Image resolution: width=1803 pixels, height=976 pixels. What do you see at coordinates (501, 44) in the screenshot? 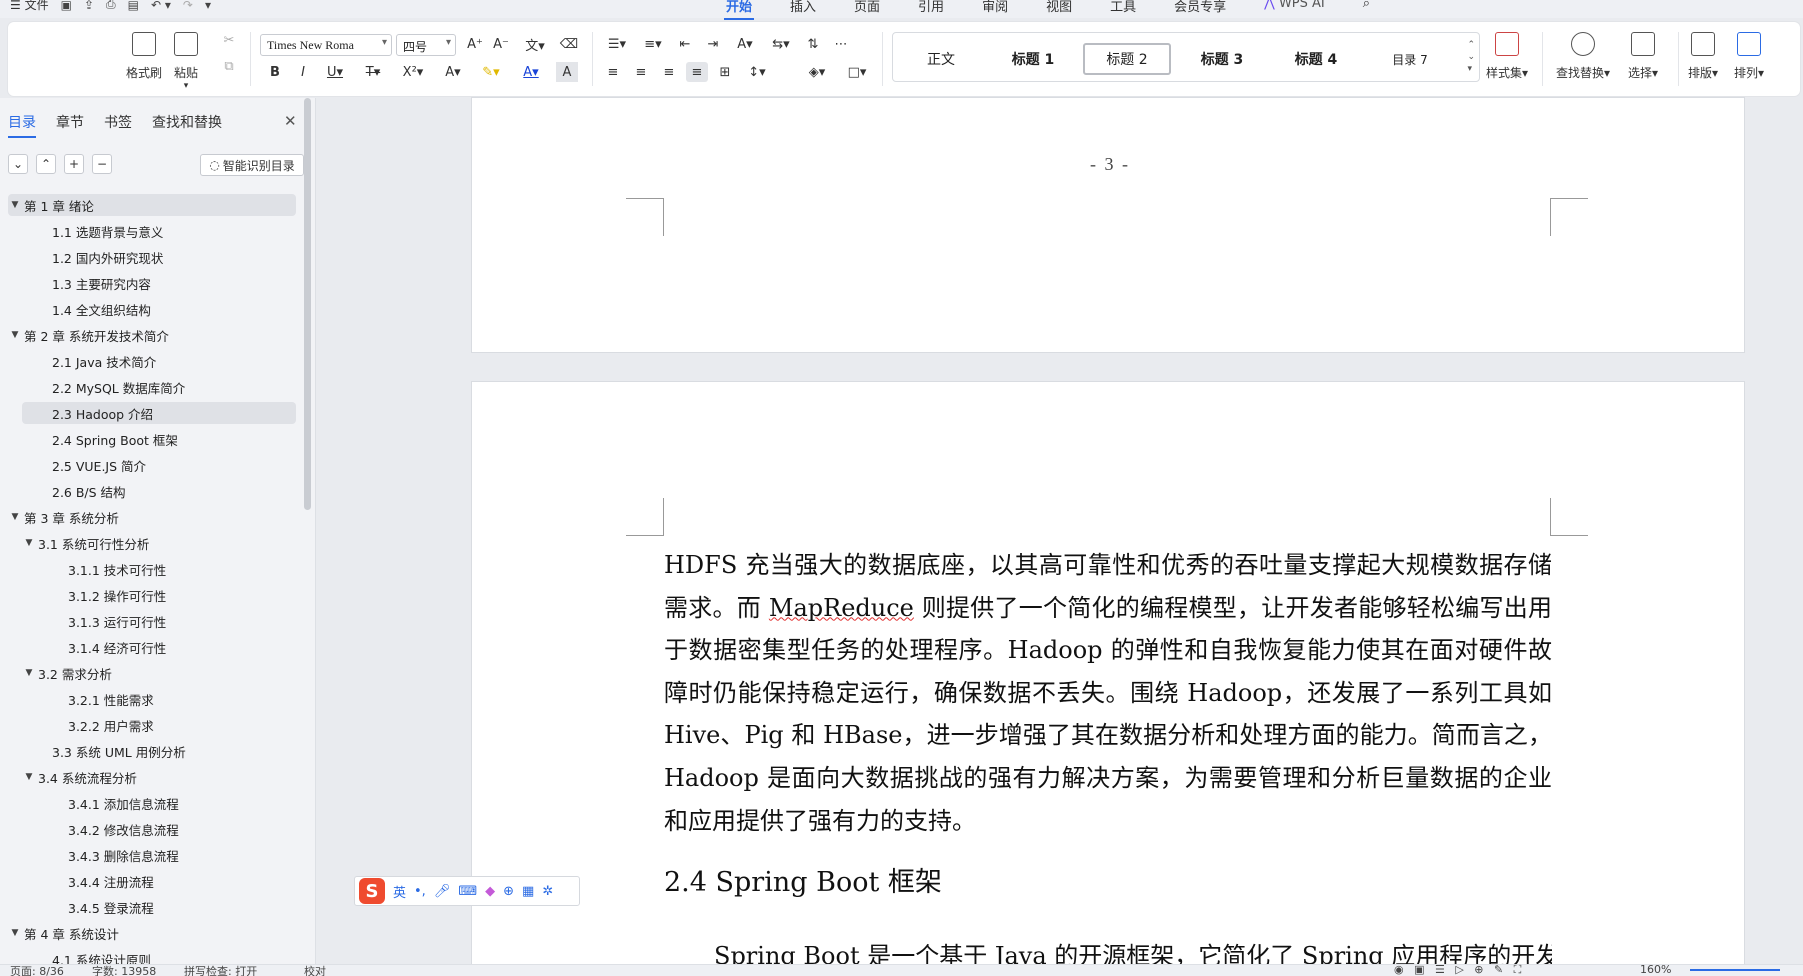
I see `shrink-font-icon: A⁻` at bounding box center [501, 44].